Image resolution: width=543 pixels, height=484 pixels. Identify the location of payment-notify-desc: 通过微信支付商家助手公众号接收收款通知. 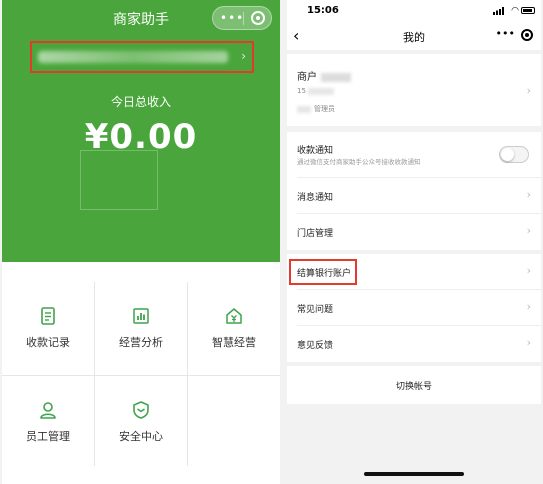
(359, 162).